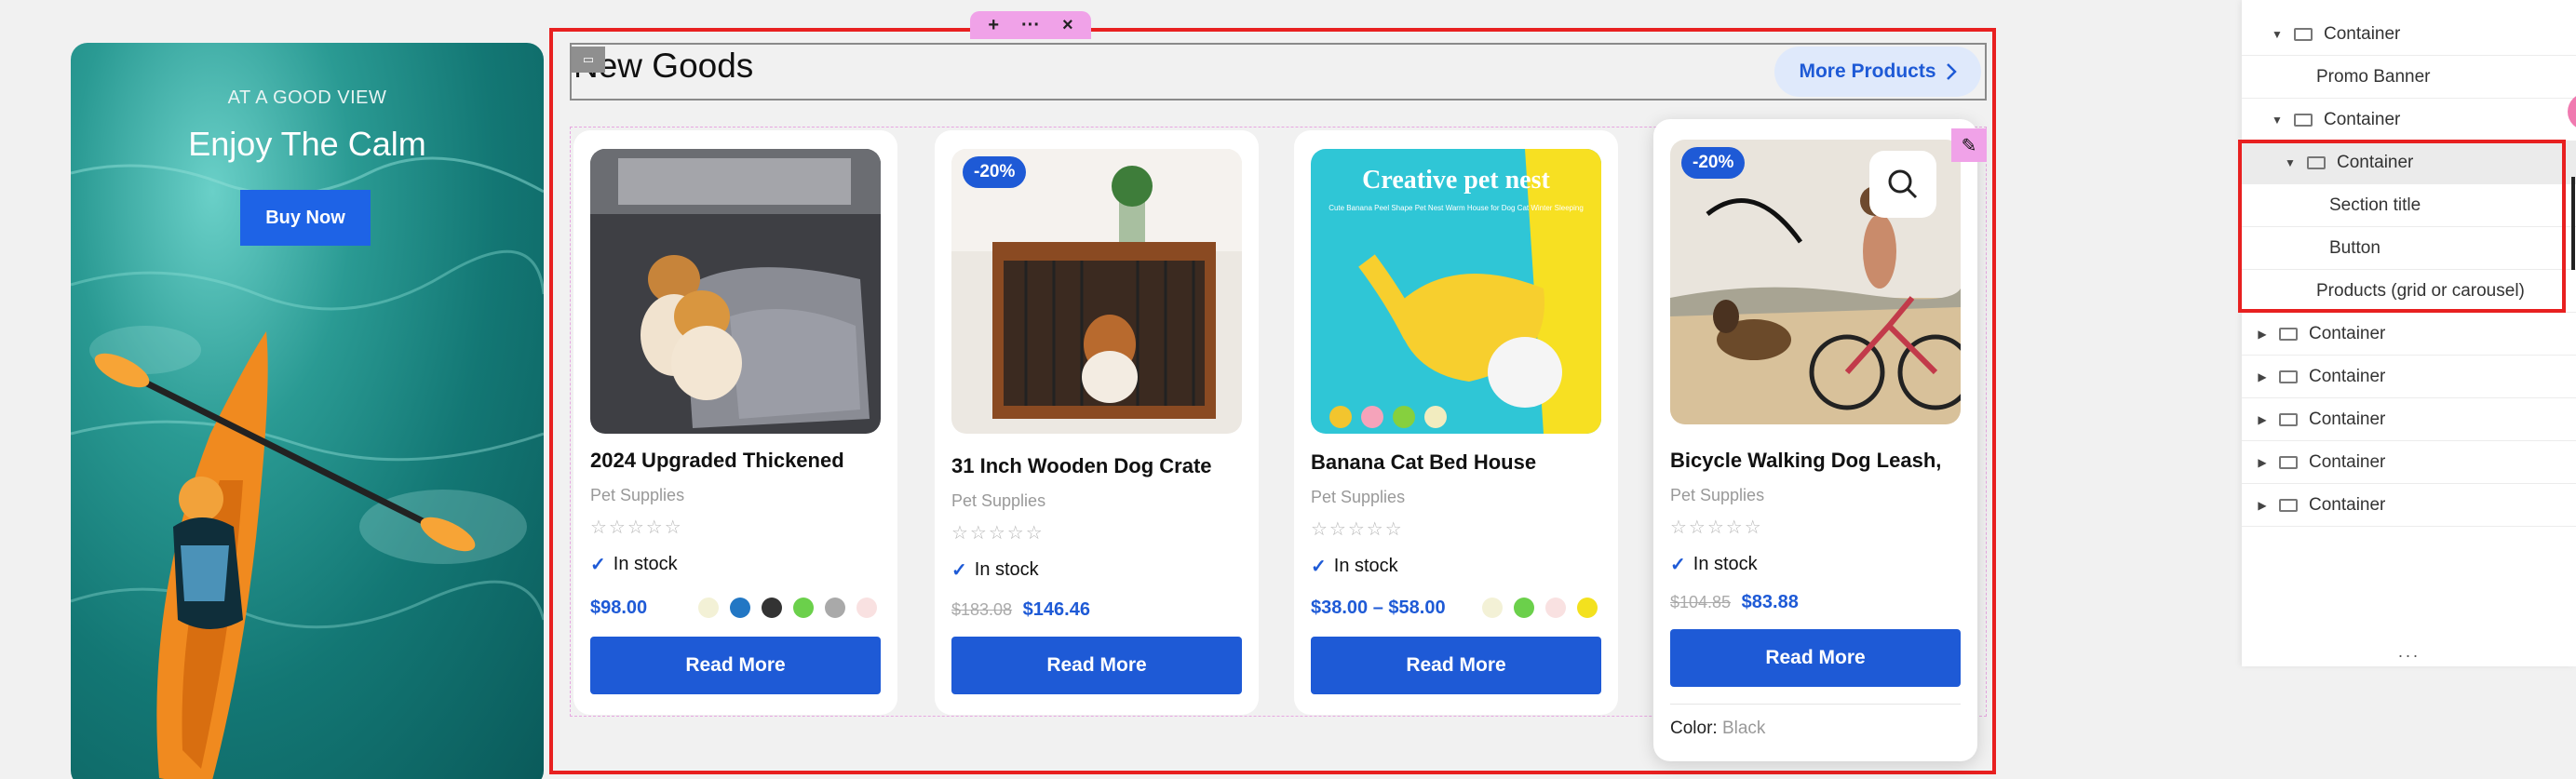 The image size is (2576, 779). Describe the element at coordinates (1694, 728) in the screenshot. I see `color-label: Color:` at that location.